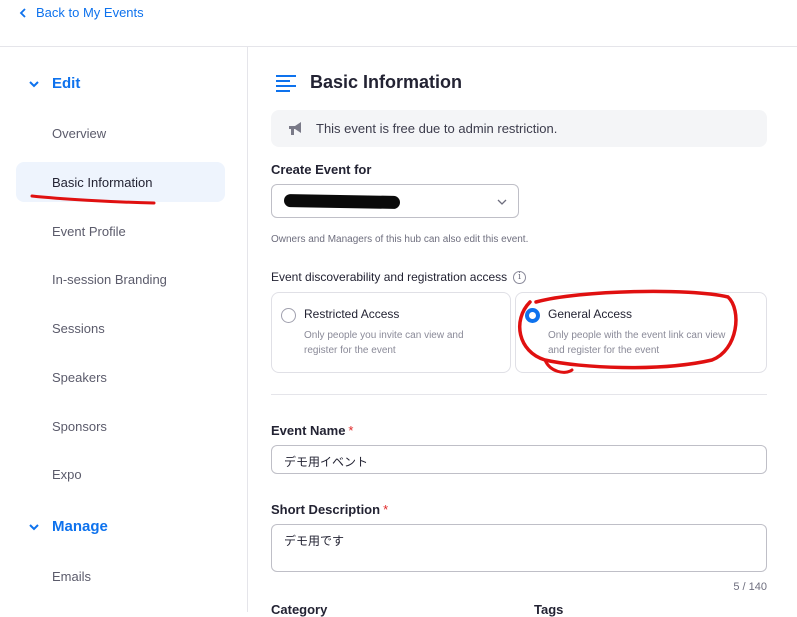 Image resolution: width=797 pixels, height=617 pixels. What do you see at coordinates (519, 459) in the screenshot?
I see `event-name-input: デモ用イベント` at bounding box center [519, 459].